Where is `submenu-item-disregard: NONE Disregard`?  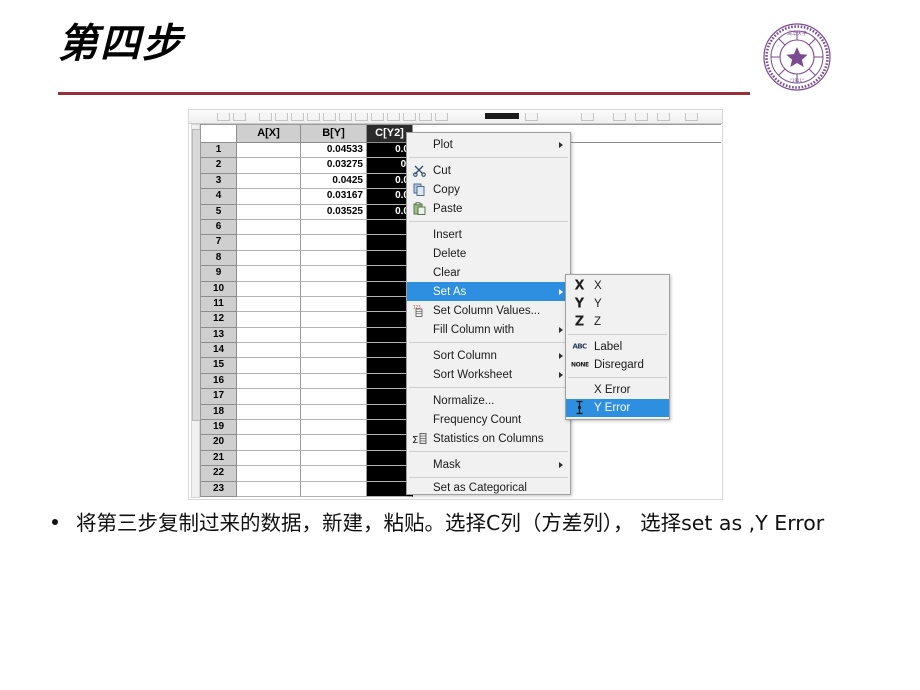 submenu-item-disregard: NONE Disregard is located at coordinates (617, 365).